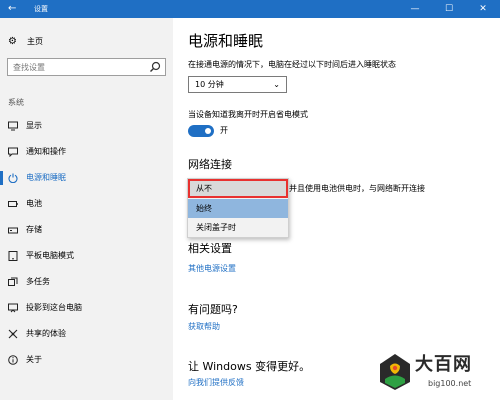 The width and height of the screenshot is (500, 400). What do you see at coordinates (224, 130) in the screenshot?
I see `toggle-state-label: 开` at bounding box center [224, 130].